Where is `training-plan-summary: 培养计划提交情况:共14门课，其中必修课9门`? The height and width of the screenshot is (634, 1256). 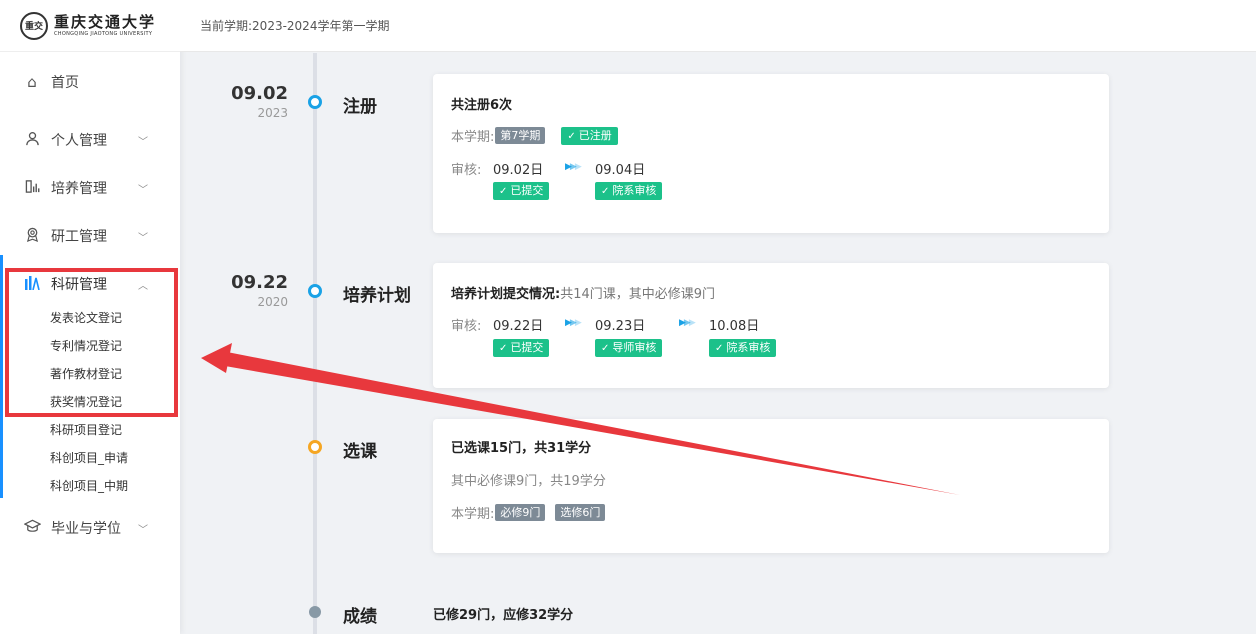
training-plan-summary: 培养计划提交情况:共14门课，其中必修课9门 is located at coordinates (583, 294).